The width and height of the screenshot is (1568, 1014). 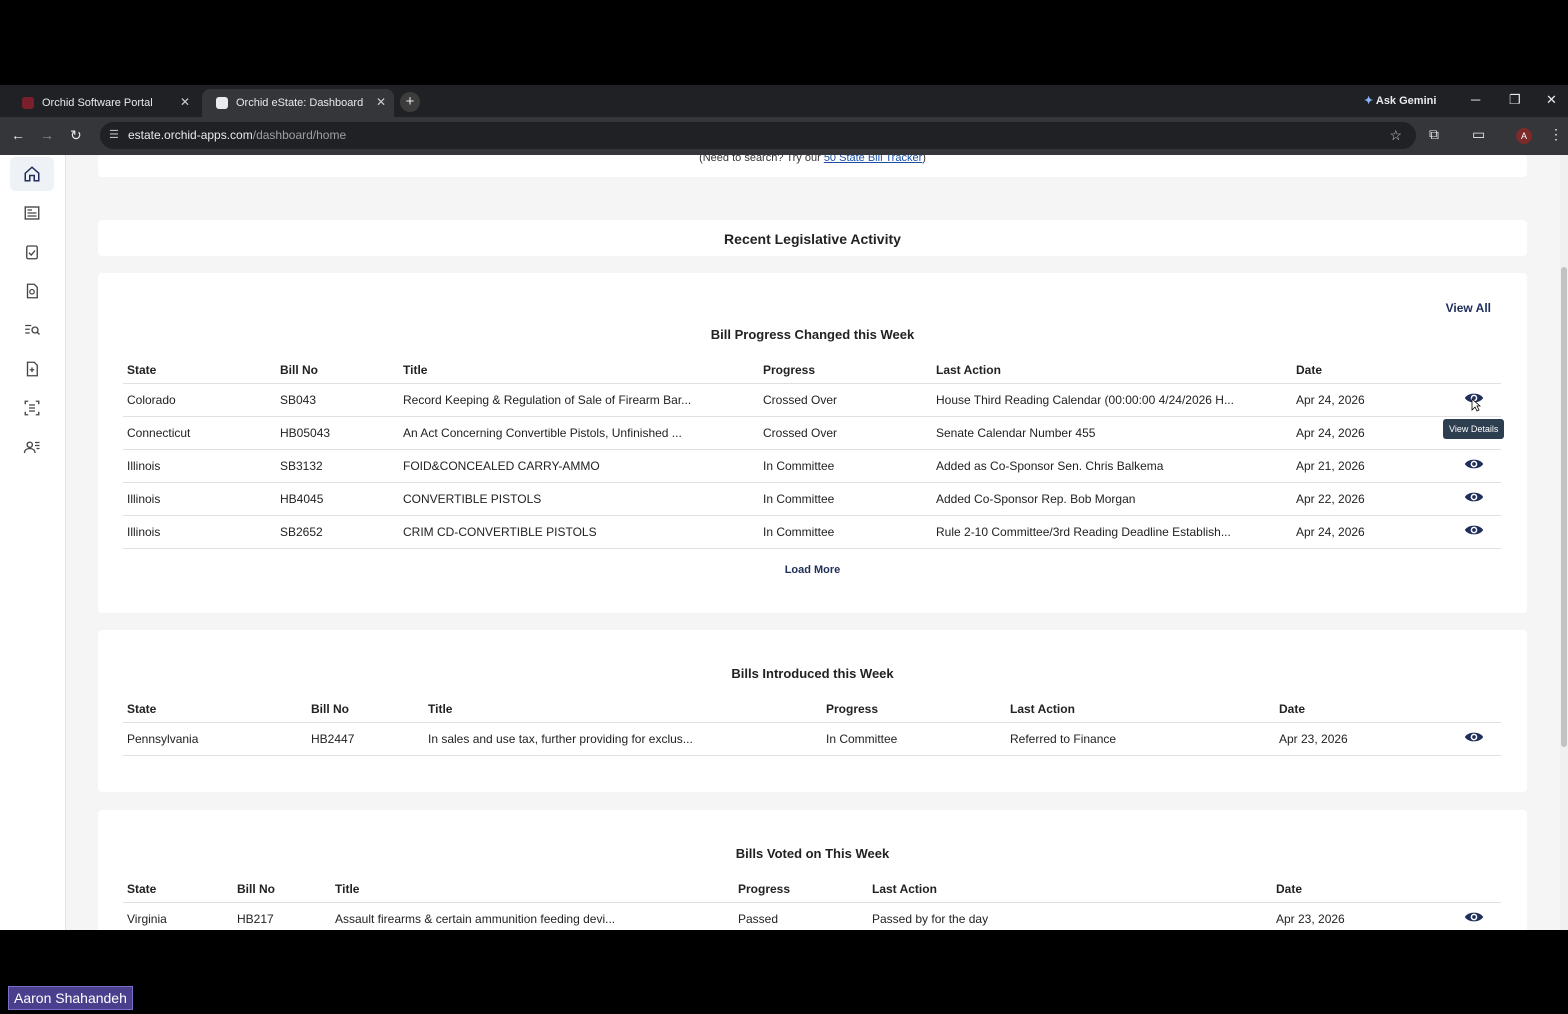 What do you see at coordinates (215, 739) in the screenshot?
I see `state-cell: Pennsylvania` at bounding box center [215, 739].